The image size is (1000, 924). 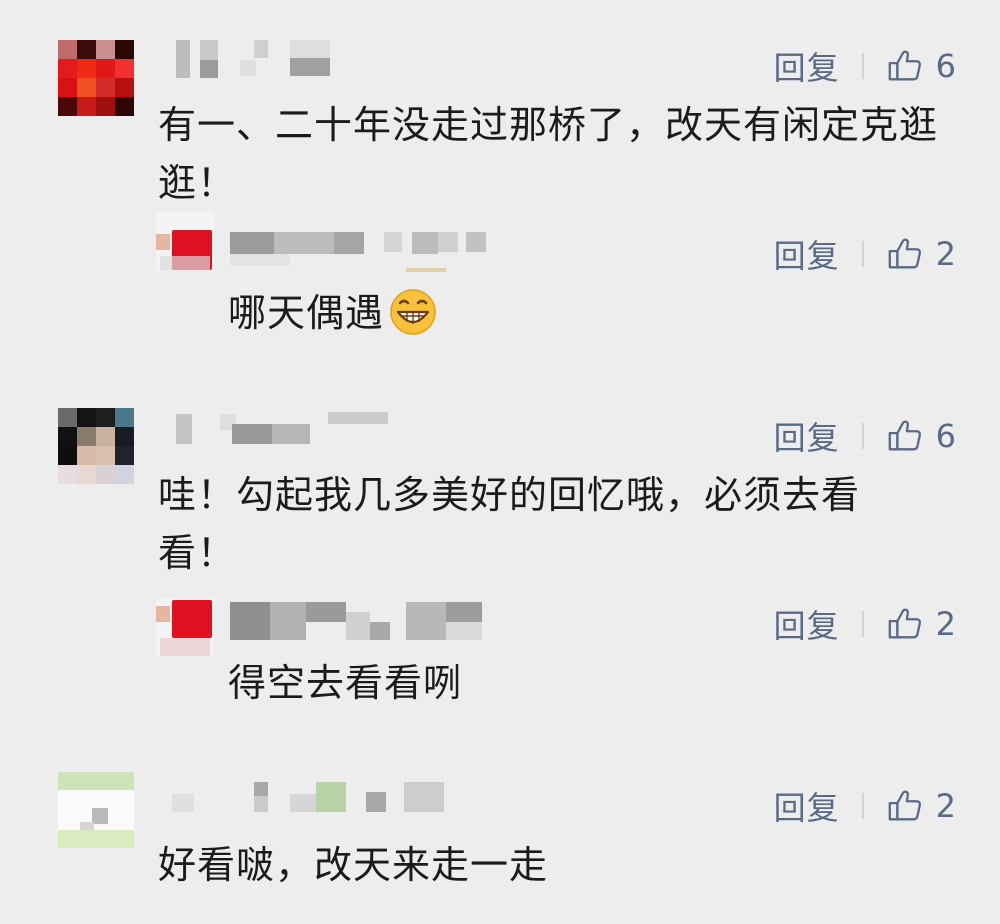 I want to click on reply-text: 哪天偶遇, so click(x=578, y=313).